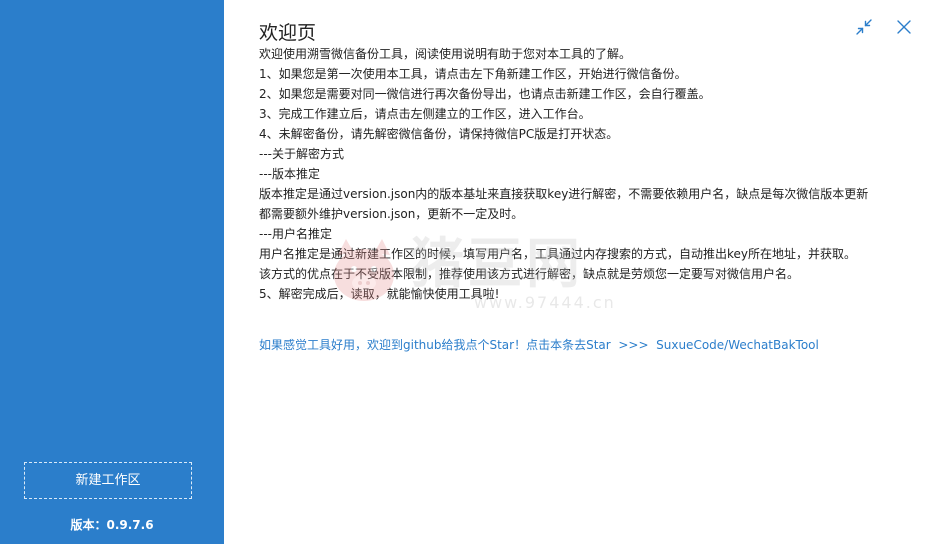 Image resolution: width=925 pixels, height=544 pixels. I want to click on instruction-line: 5、解密完成后，读取，就能愉快使用工具啦!, so click(379, 294).